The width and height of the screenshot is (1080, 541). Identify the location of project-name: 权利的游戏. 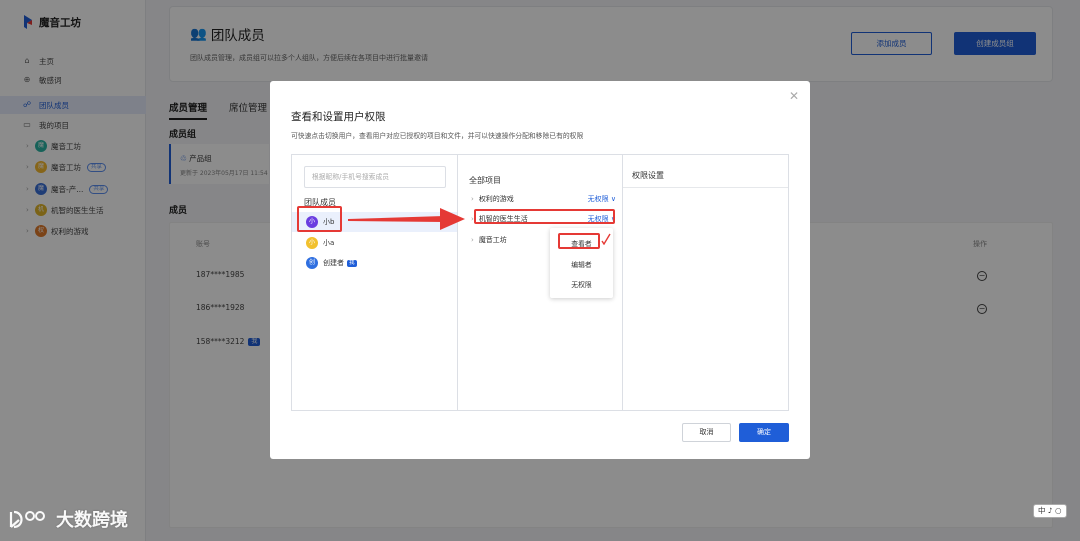
(496, 199).